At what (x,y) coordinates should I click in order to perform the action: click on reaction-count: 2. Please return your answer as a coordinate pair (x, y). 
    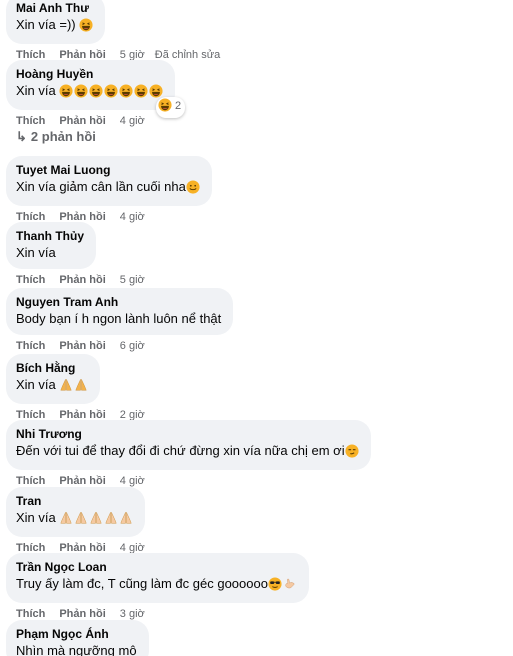
    Looking at the image, I should click on (178, 106).